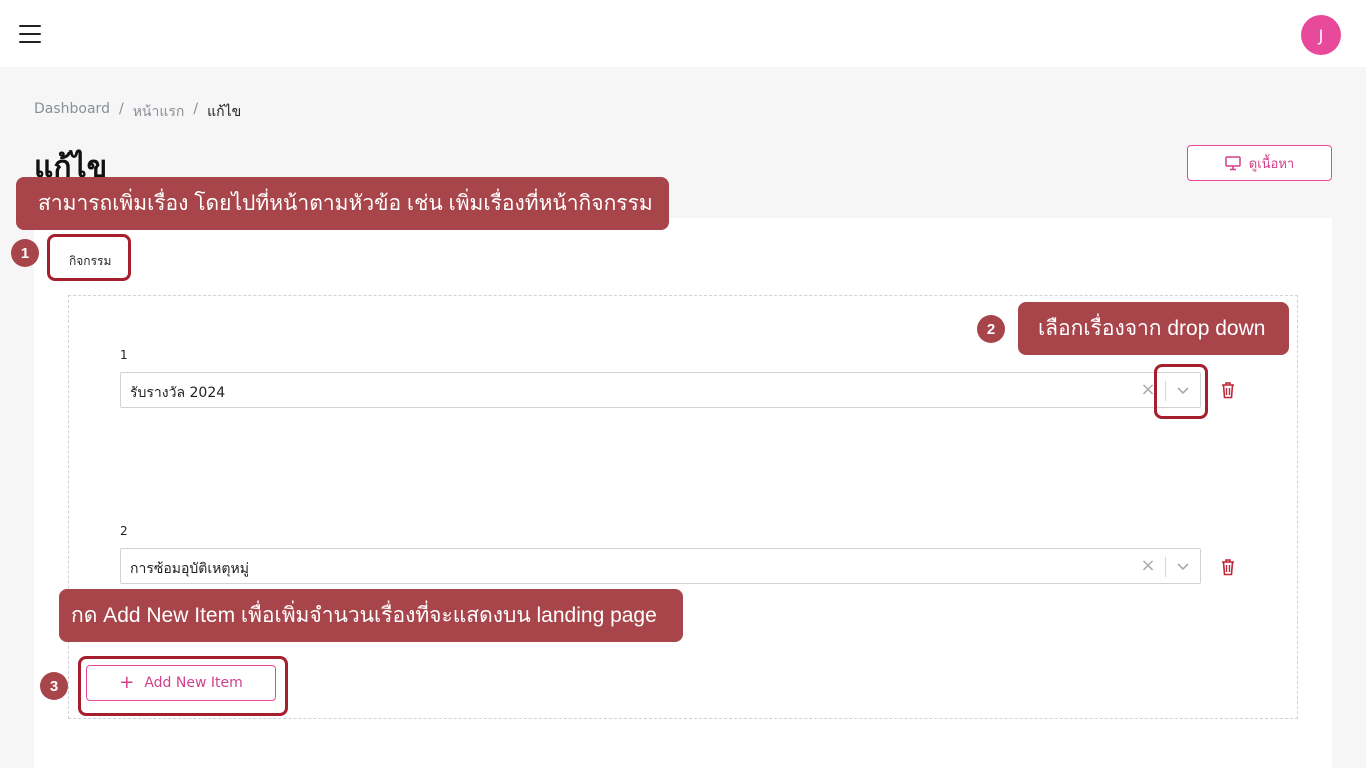  Describe the element at coordinates (124, 355) in the screenshot. I see `item-number: 1` at that location.